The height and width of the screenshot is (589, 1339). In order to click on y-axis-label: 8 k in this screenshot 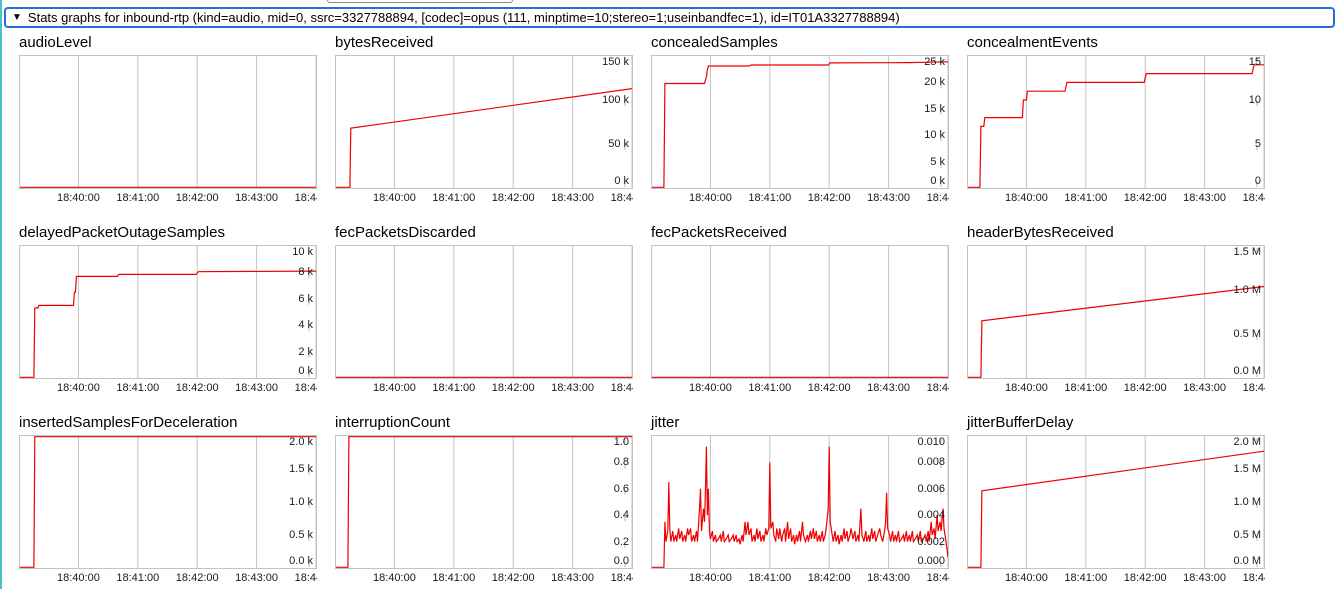, I will do `click(305, 272)`.